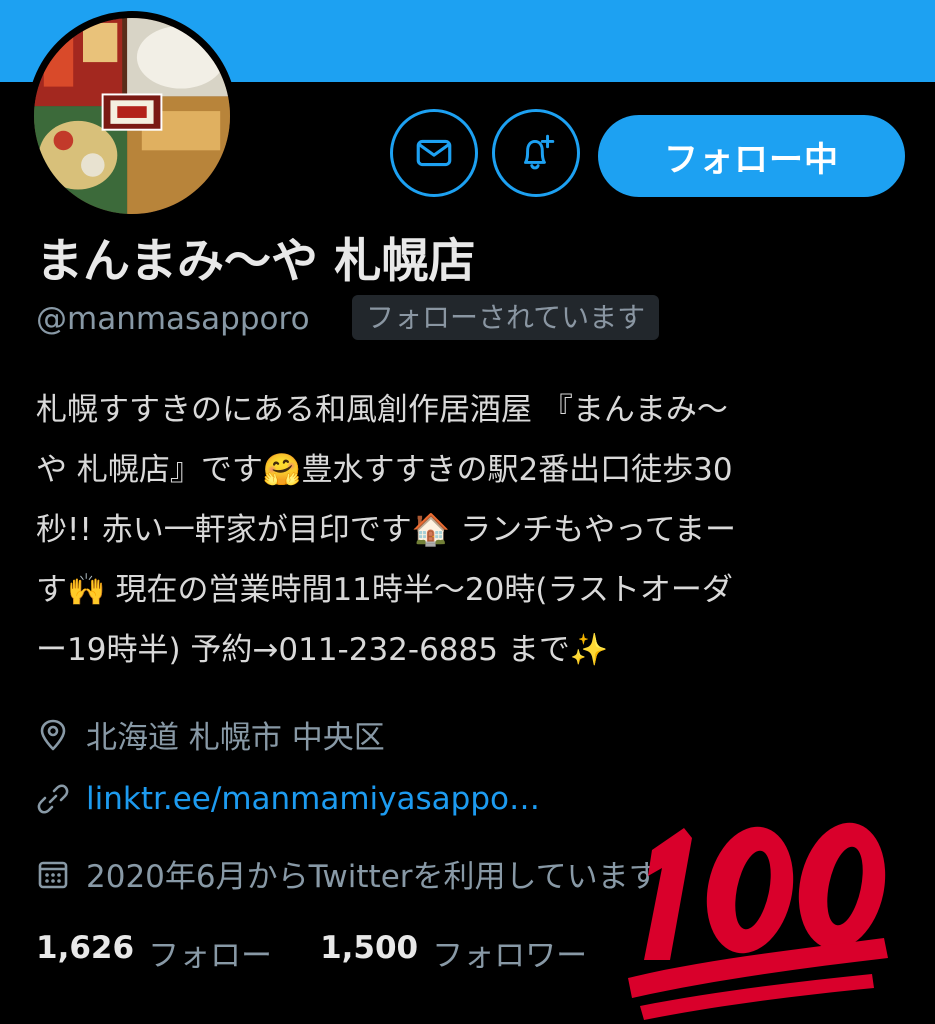  I want to click on location-text: 北海道 札幌市 中央区, so click(235, 738).